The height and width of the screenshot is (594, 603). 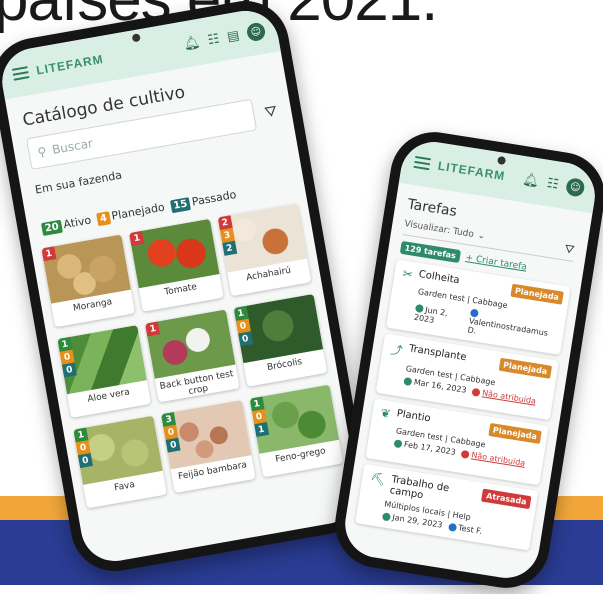 What do you see at coordinates (280, 340) in the screenshot?
I see `crop-card: 1 0 0 Brócolis` at bounding box center [280, 340].